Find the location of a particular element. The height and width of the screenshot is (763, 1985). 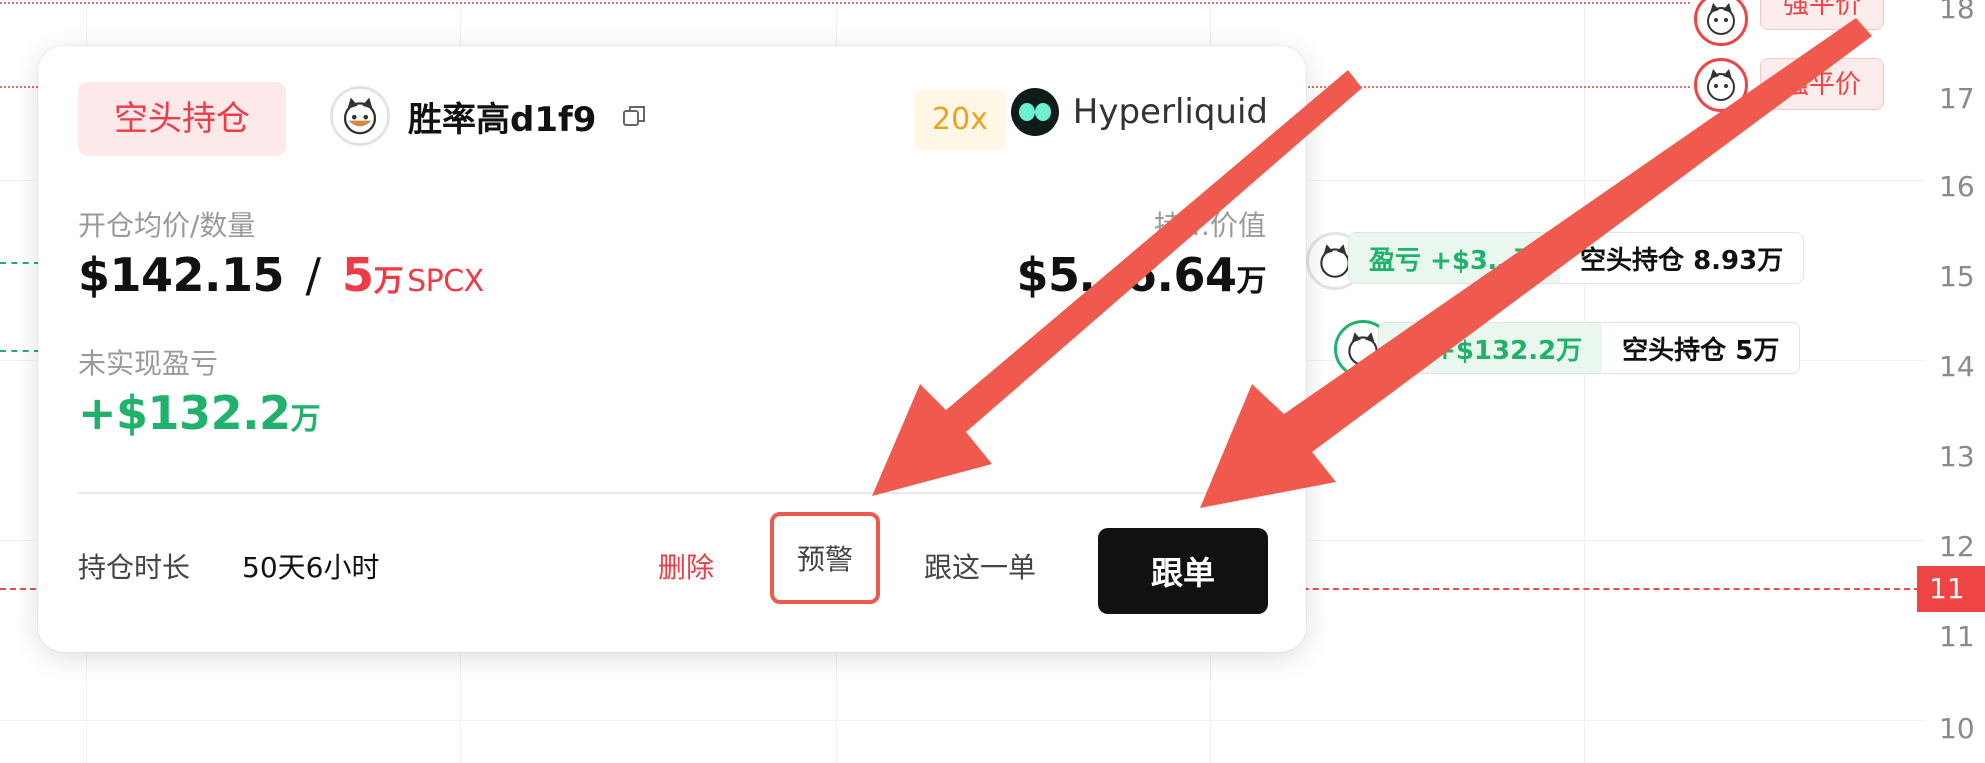

follow-button: 跟单 is located at coordinates (1183, 571).